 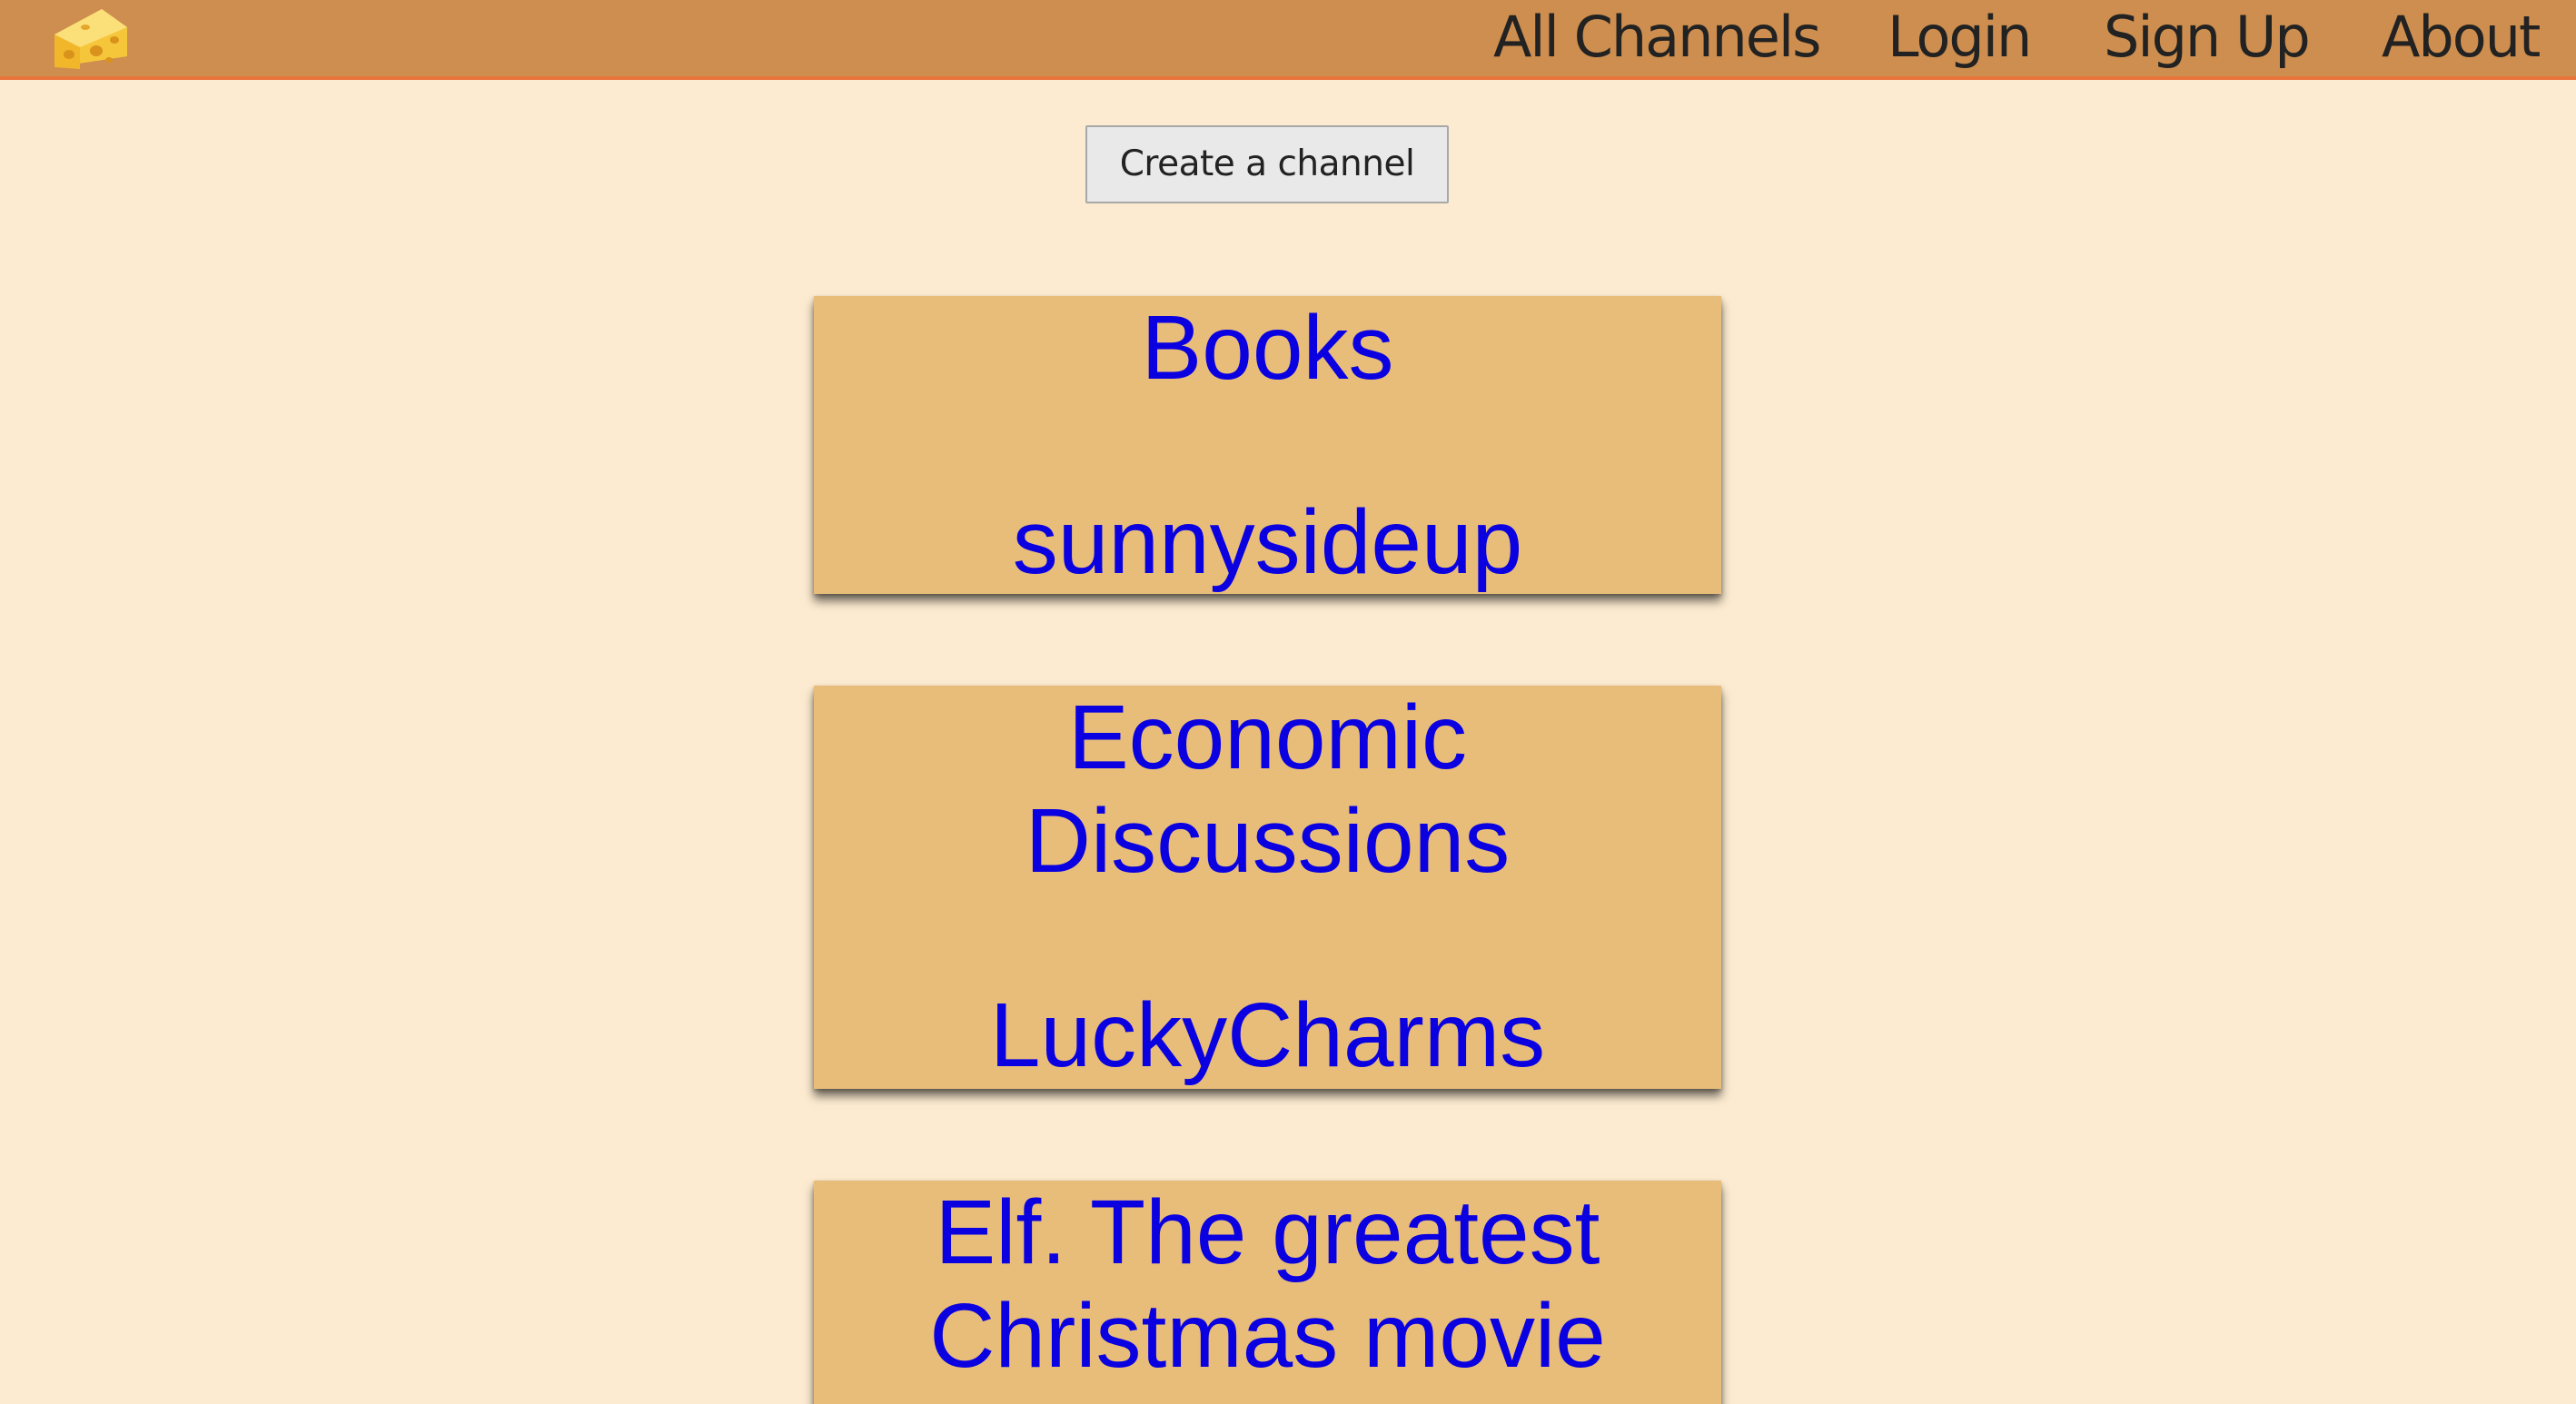 I want to click on channel-title: Books, so click(x=1267, y=348).